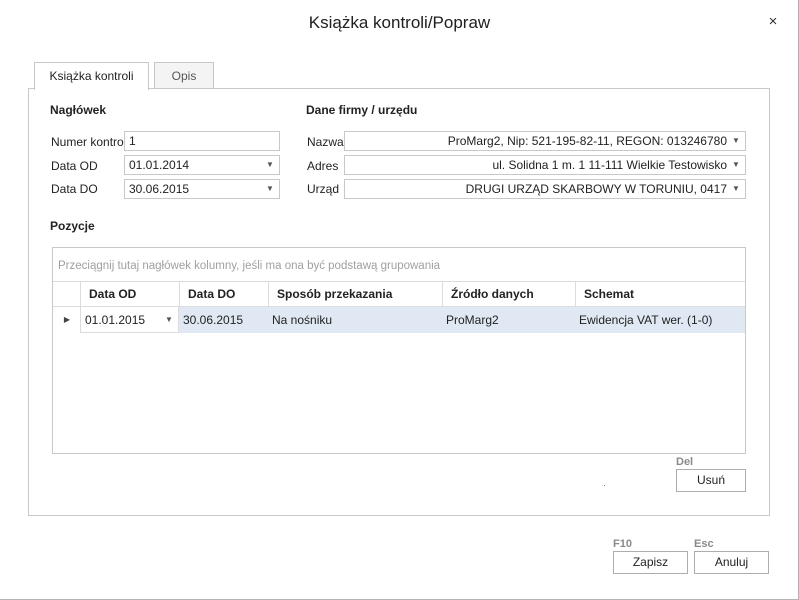 This screenshot has height=600, width=799. I want to click on data-od-picker: 01.01.2014 ▼, so click(202, 165).